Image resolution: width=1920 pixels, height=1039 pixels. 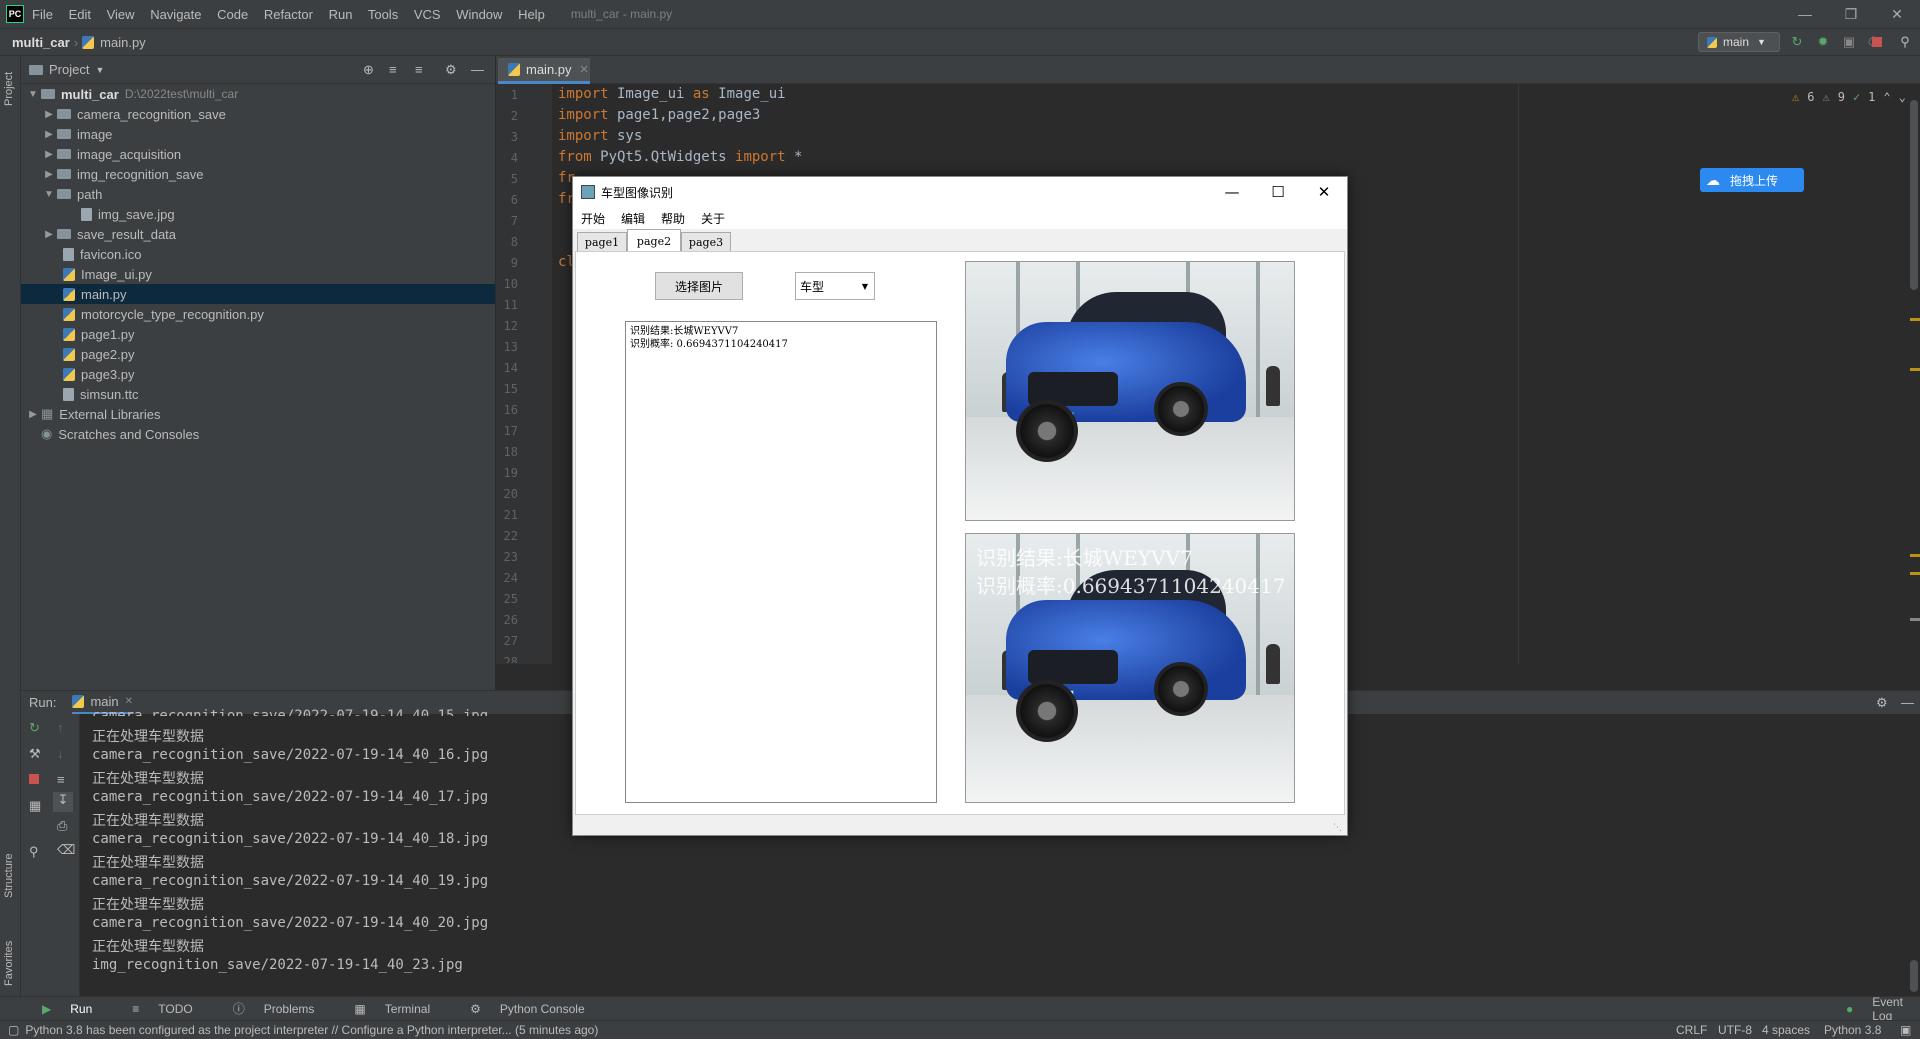 I want to click on down-arrow-icon: ↓, so click(x=60, y=753).